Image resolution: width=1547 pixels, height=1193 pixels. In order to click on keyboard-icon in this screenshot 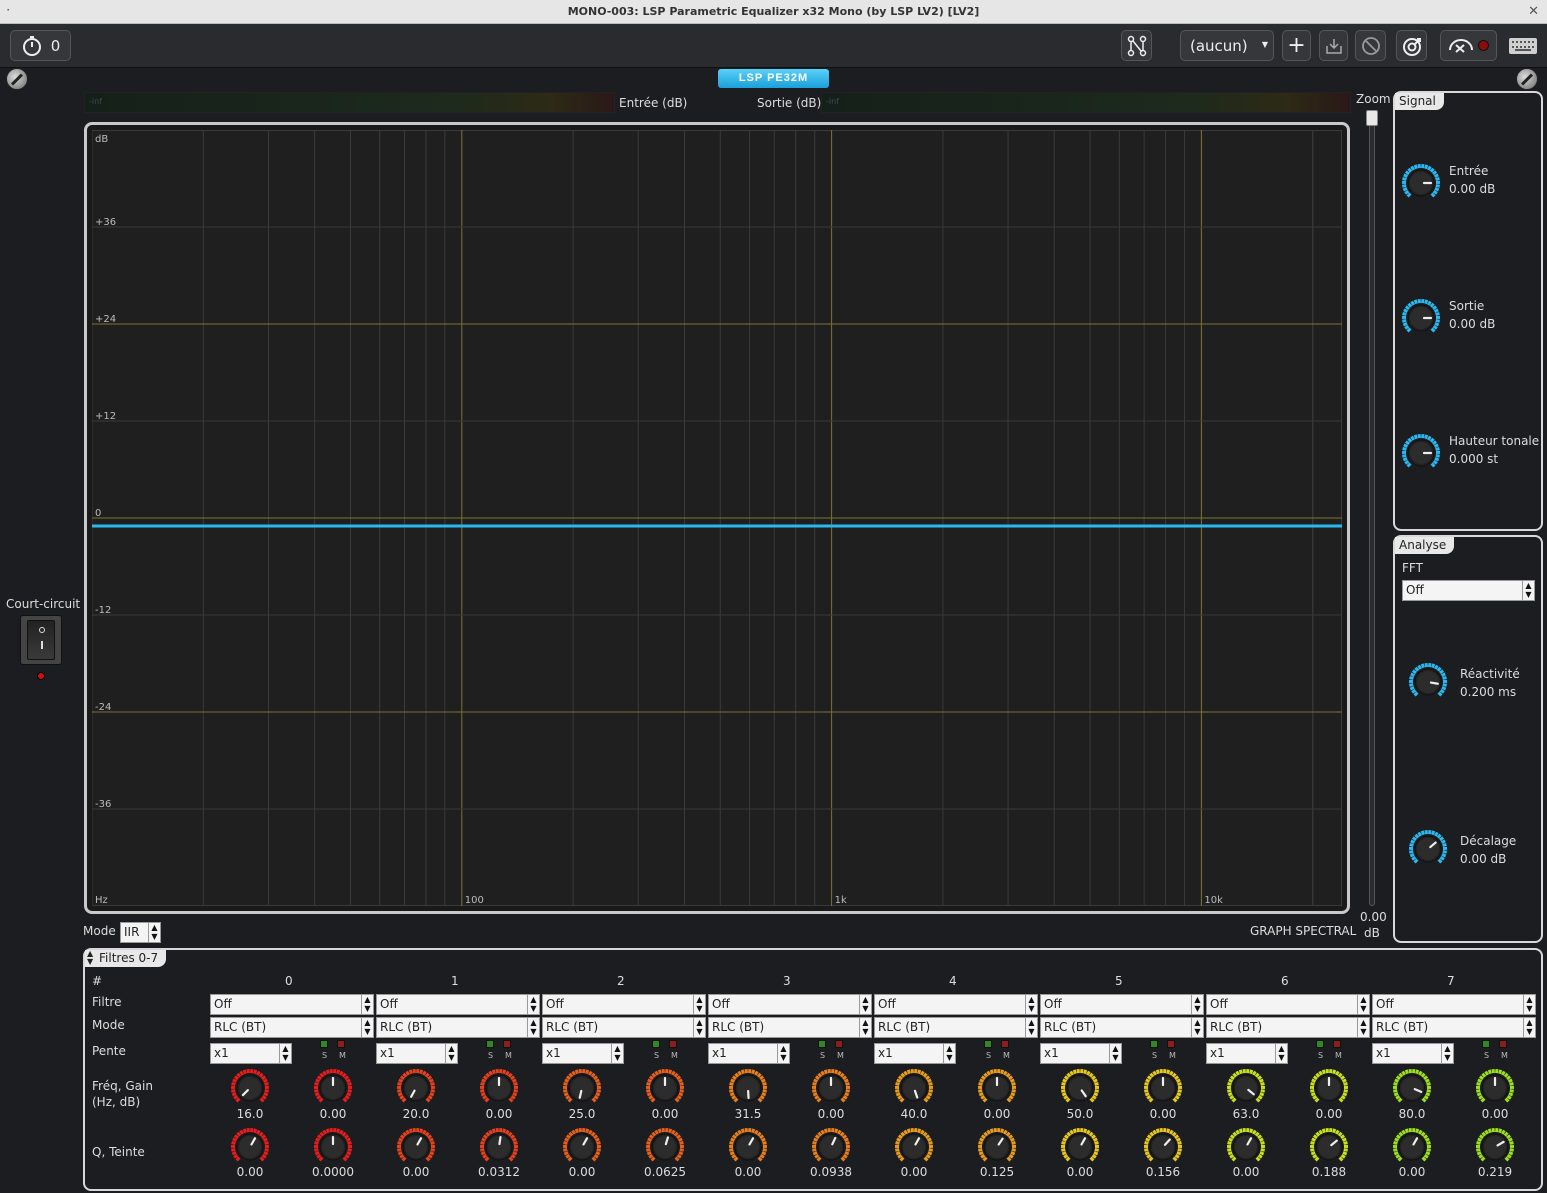, I will do `click(1523, 46)`.